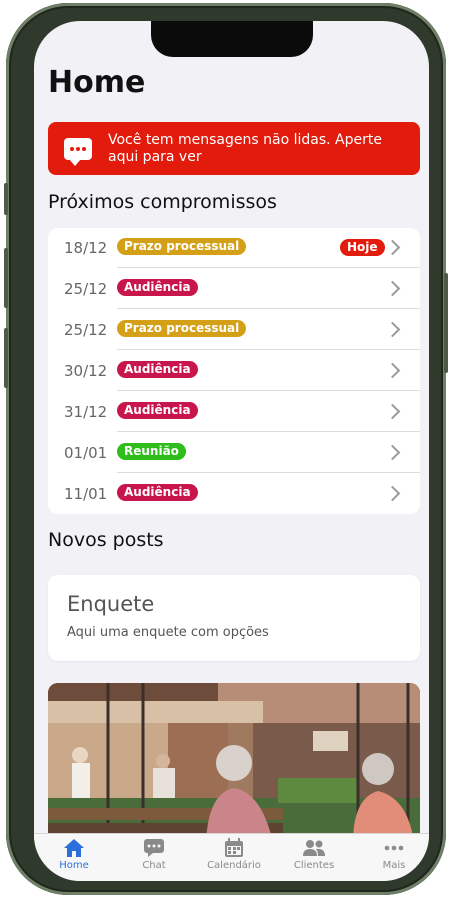 This screenshot has height=900, width=452. What do you see at coordinates (97, 82) in the screenshot?
I see `page-title: Home` at bounding box center [97, 82].